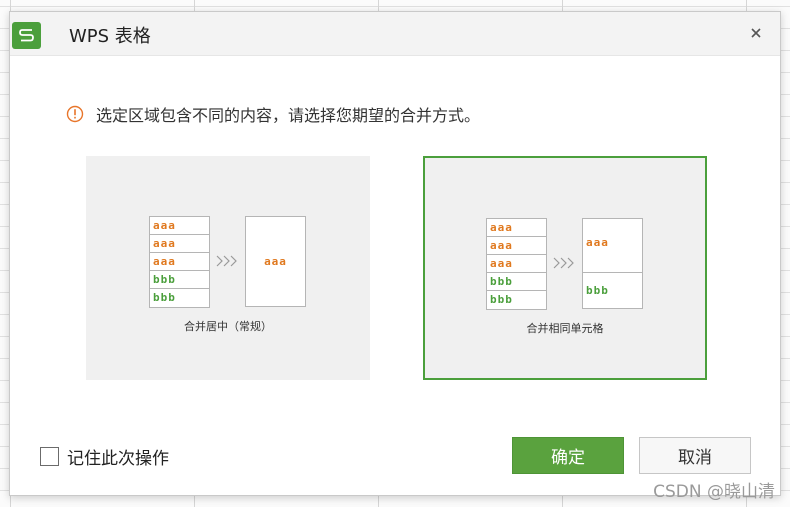 This screenshot has height=507, width=790. What do you see at coordinates (395, 34) in the screenshot?
I see `dialog-titlebar: WPS 表格` at bounding box center [395, 34].